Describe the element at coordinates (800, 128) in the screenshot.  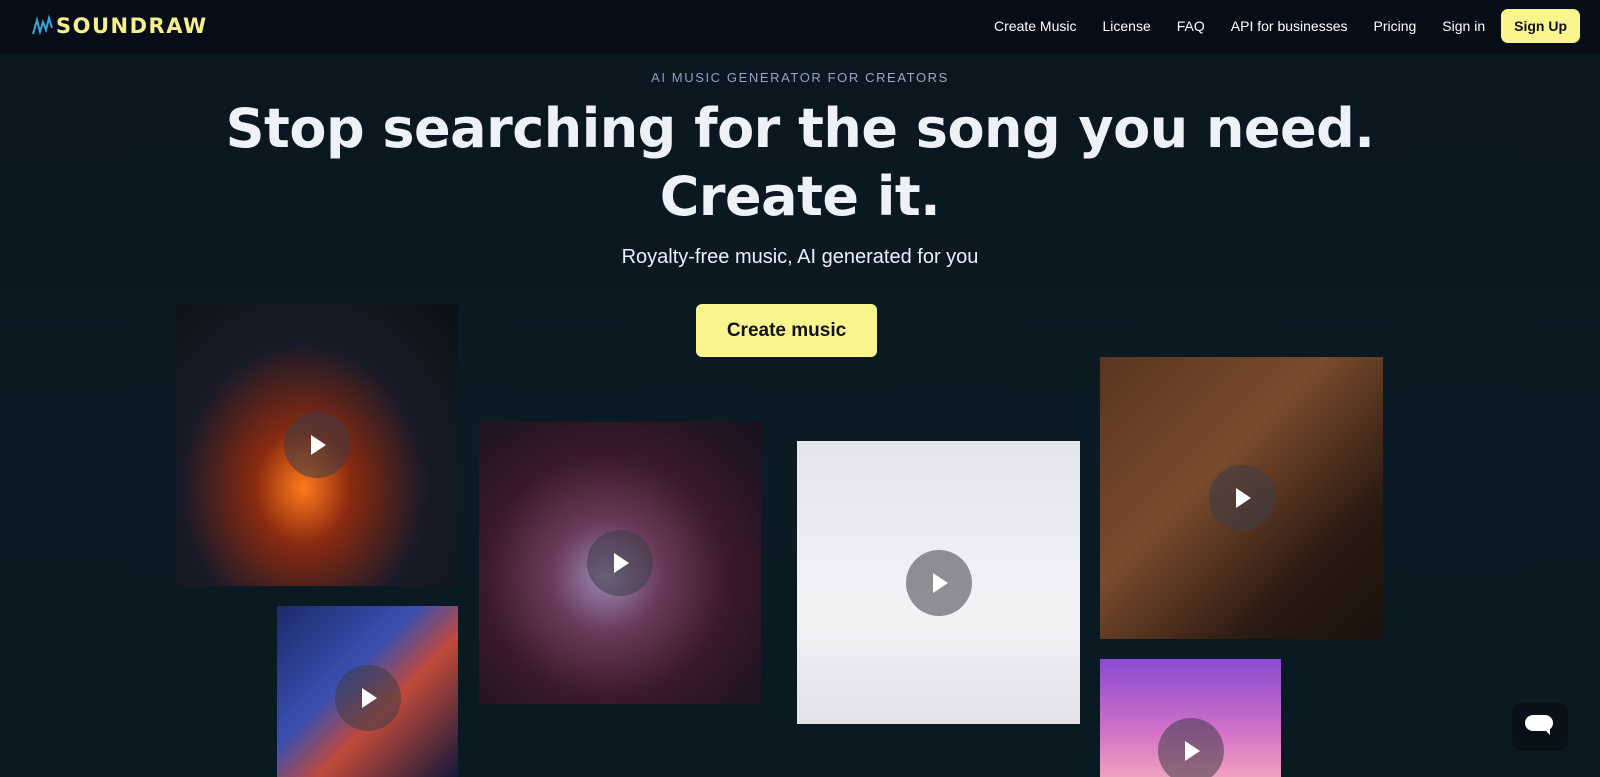
I see `hero-title-line1: Stop searching for the song you need.` at that location.